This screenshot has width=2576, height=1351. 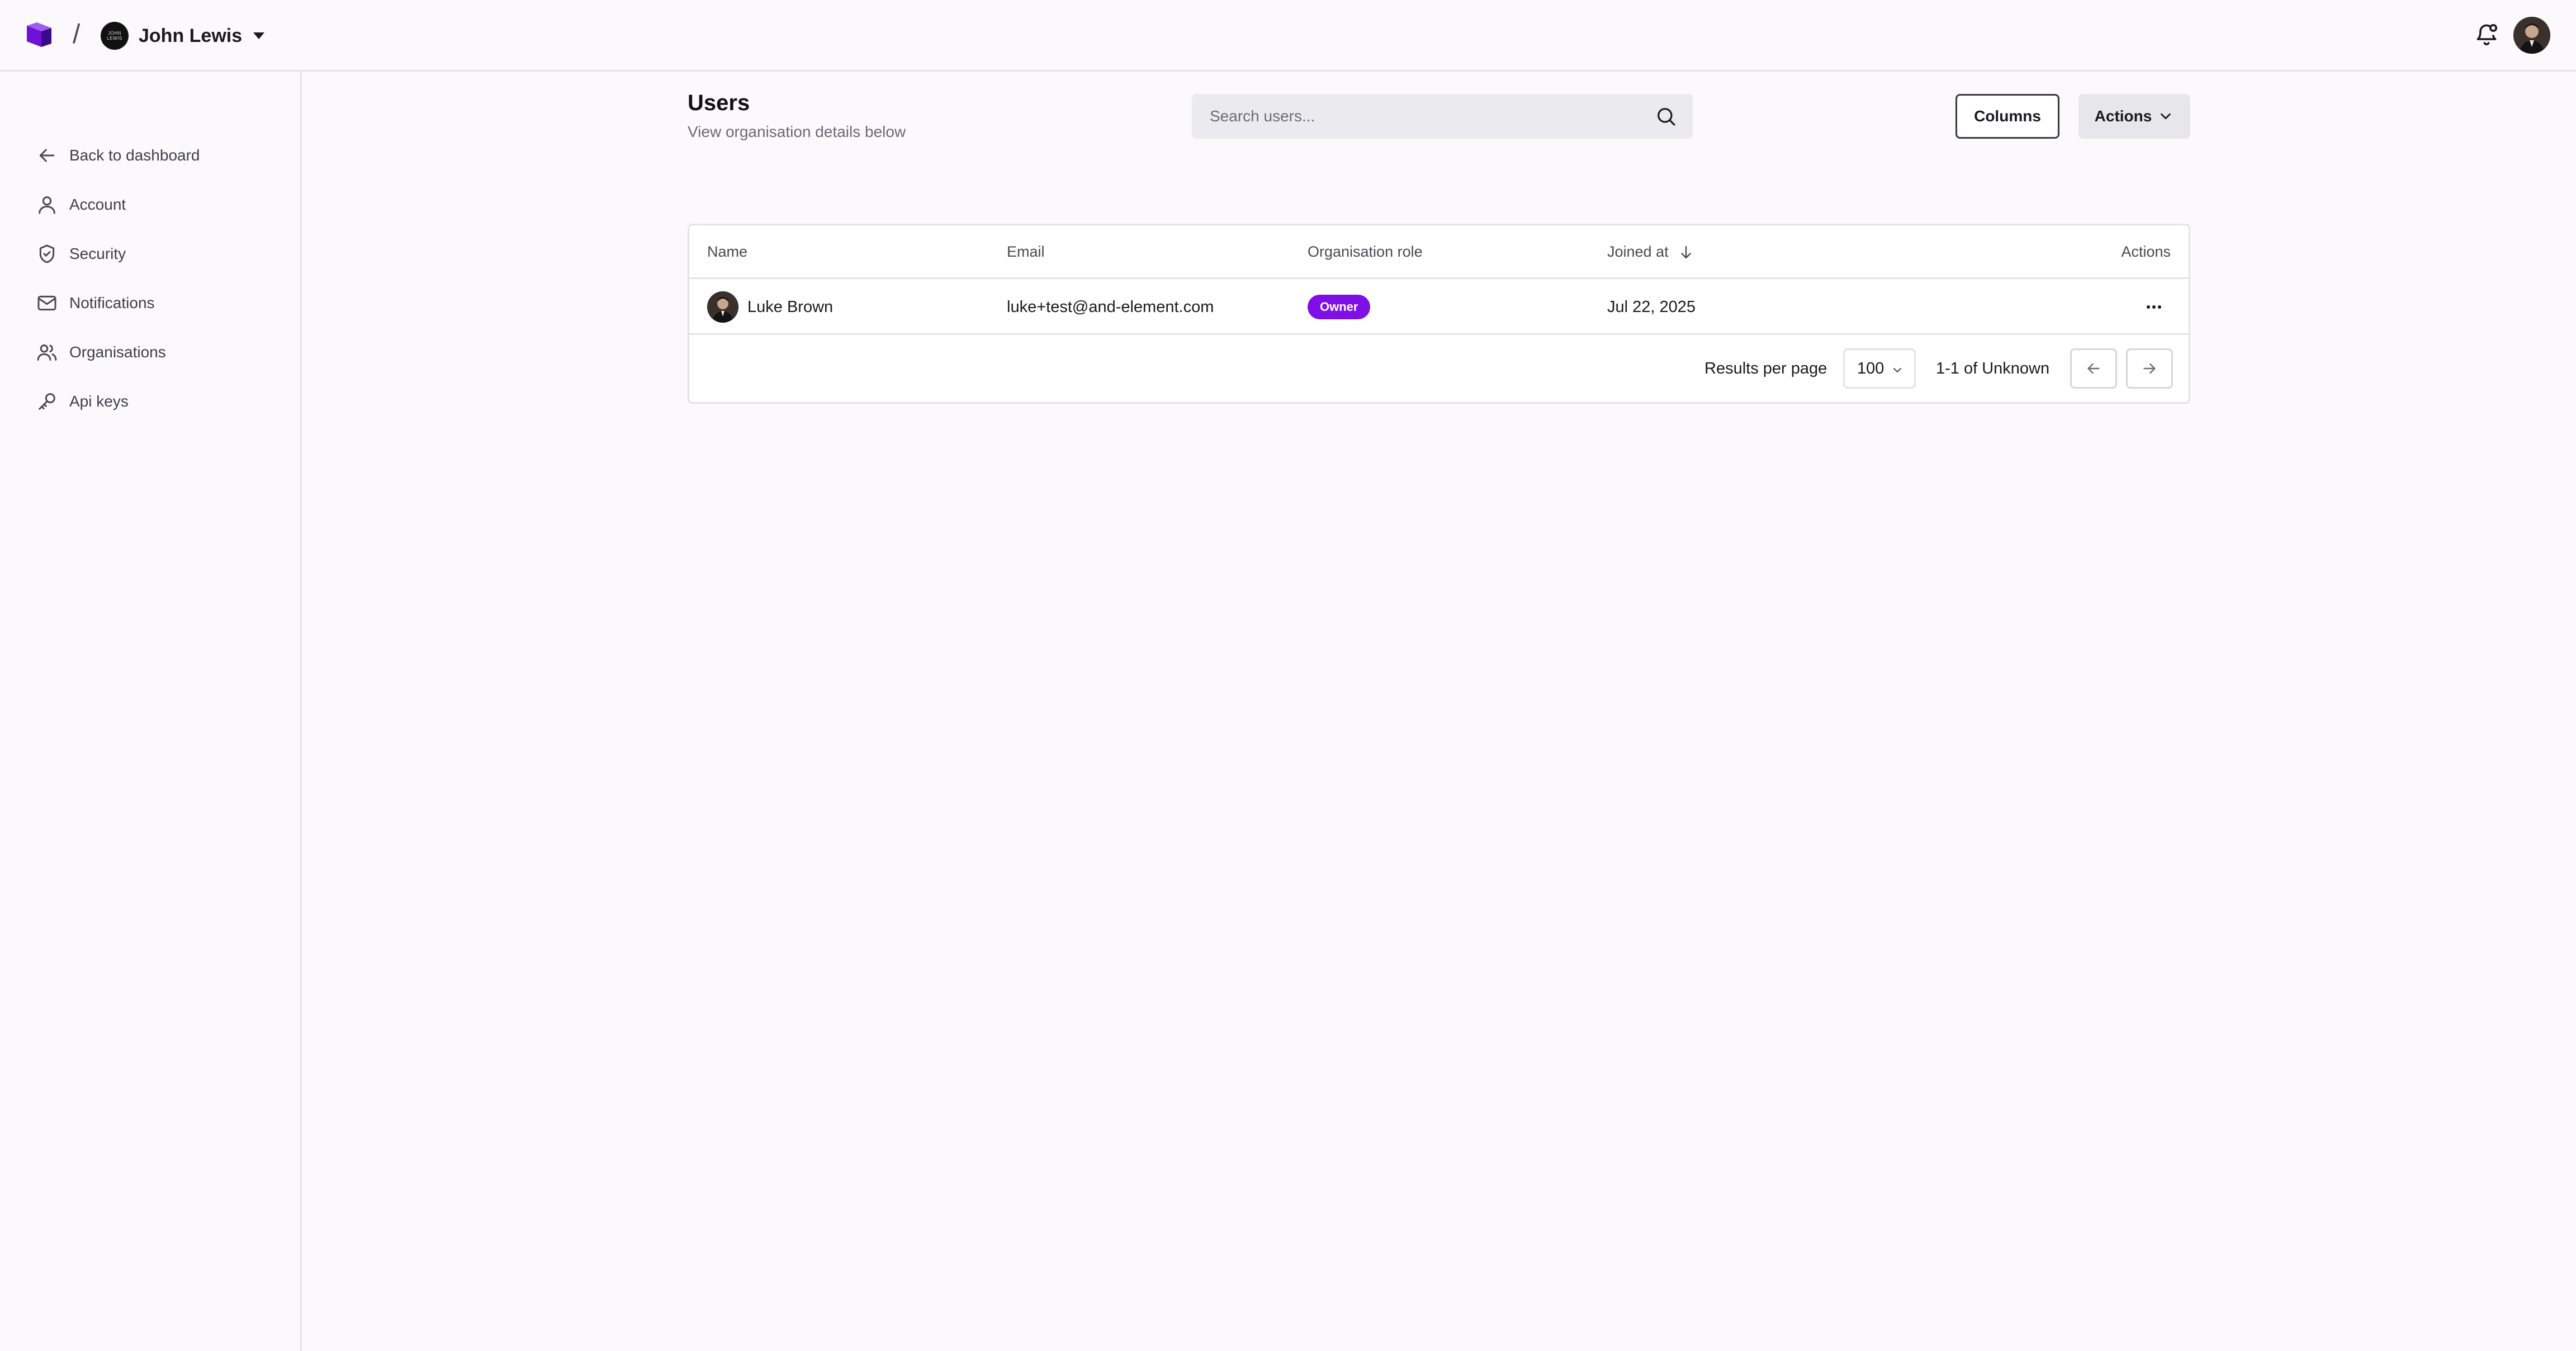 I want to click on sort-arrow-down-icon, so click(x=1685, y=252).